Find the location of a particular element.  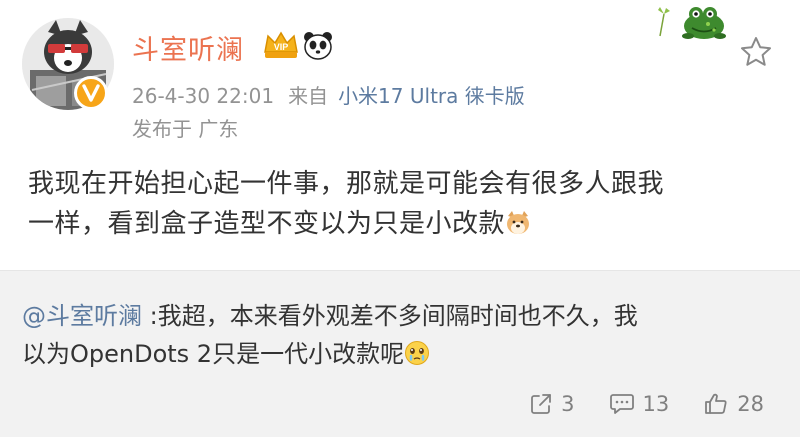

post-text-line: 我现在开始担心起一件事，那就是可能会有很多人跟我 is located at coordinates (346, 184).